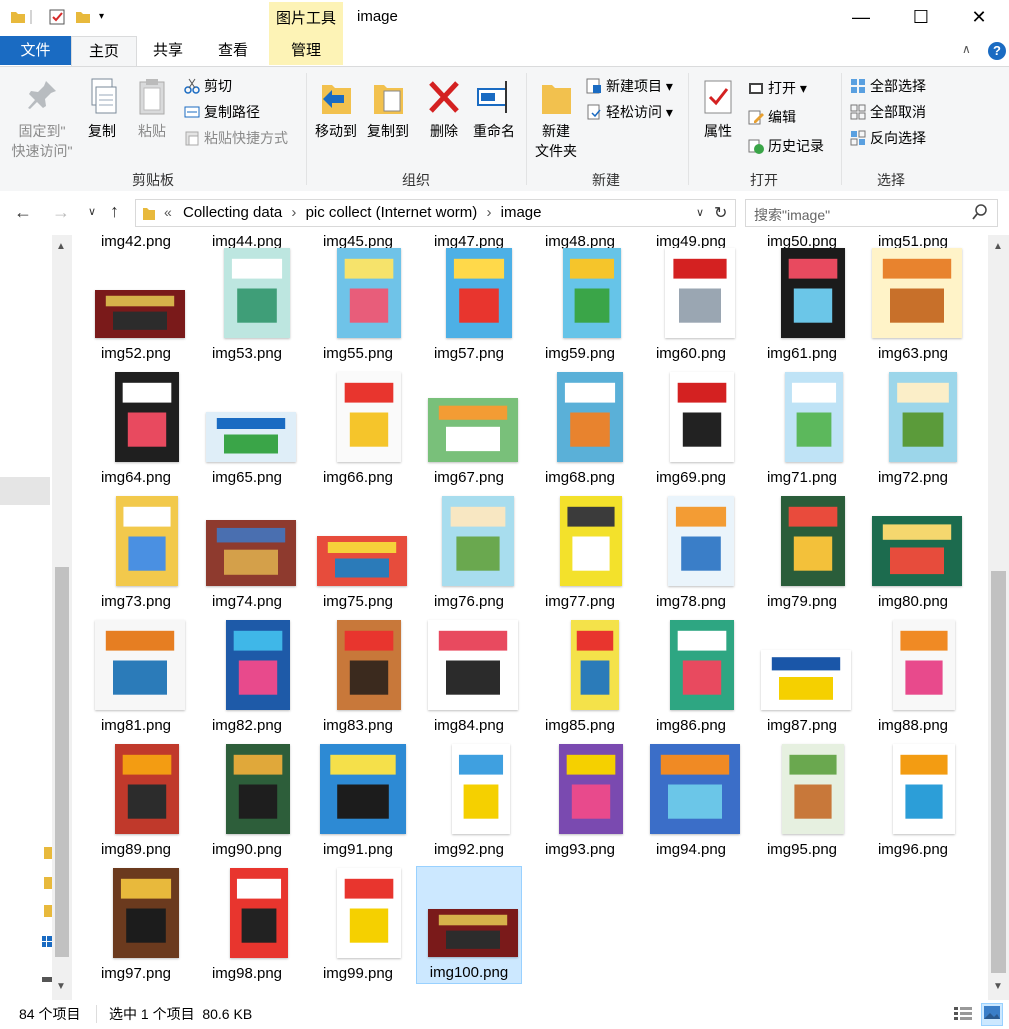  What do you see at coordinates (469, 305) in the screenshot?
I see `file-item: img57.png` at bounding box center [469, 305].